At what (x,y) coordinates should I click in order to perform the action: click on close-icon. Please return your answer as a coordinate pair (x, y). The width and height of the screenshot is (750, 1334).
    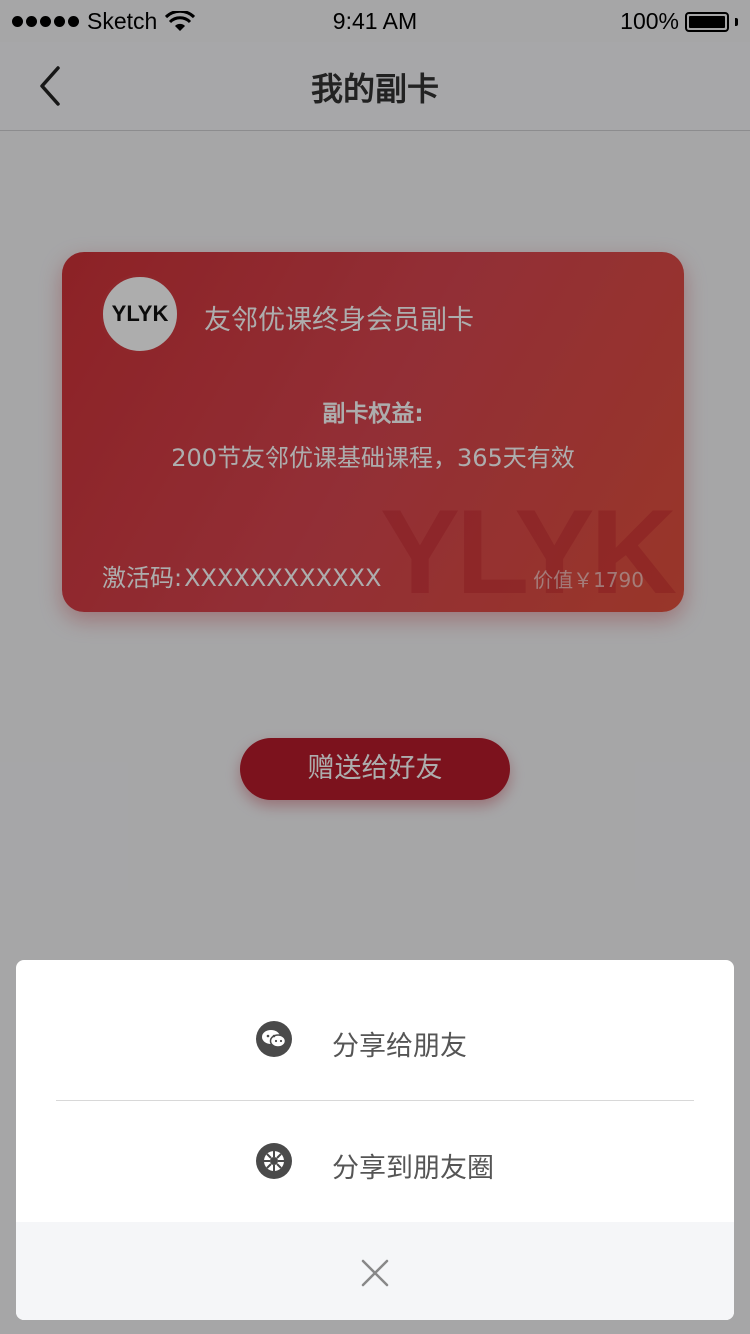
    Looking at the image, I should click on (375, 1273).